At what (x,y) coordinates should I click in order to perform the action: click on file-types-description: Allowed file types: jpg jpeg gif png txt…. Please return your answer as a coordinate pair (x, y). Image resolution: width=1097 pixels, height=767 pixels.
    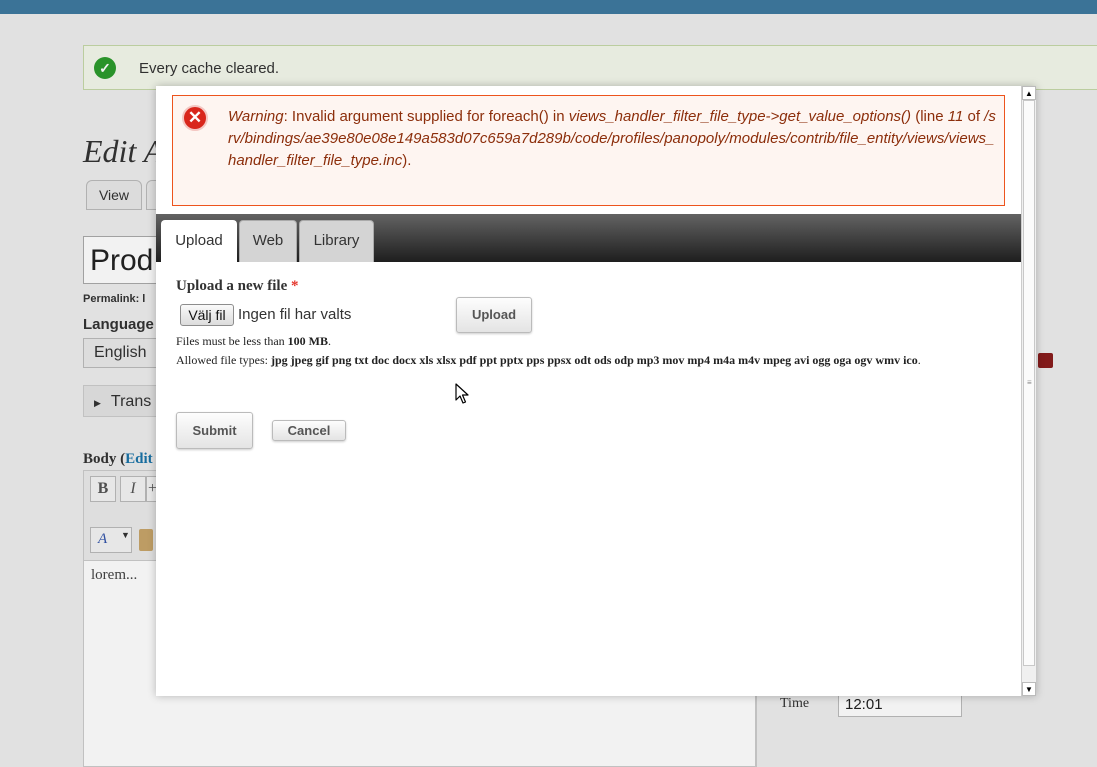
    Looking at the image, I should click on (548, 360).